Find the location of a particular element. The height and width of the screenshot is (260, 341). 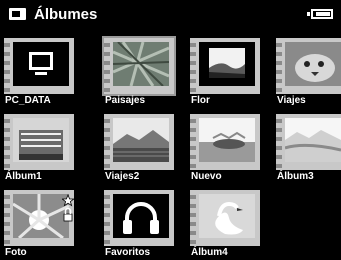

album-tile-album4: Álbum4 is located at coordinates (226, 223).